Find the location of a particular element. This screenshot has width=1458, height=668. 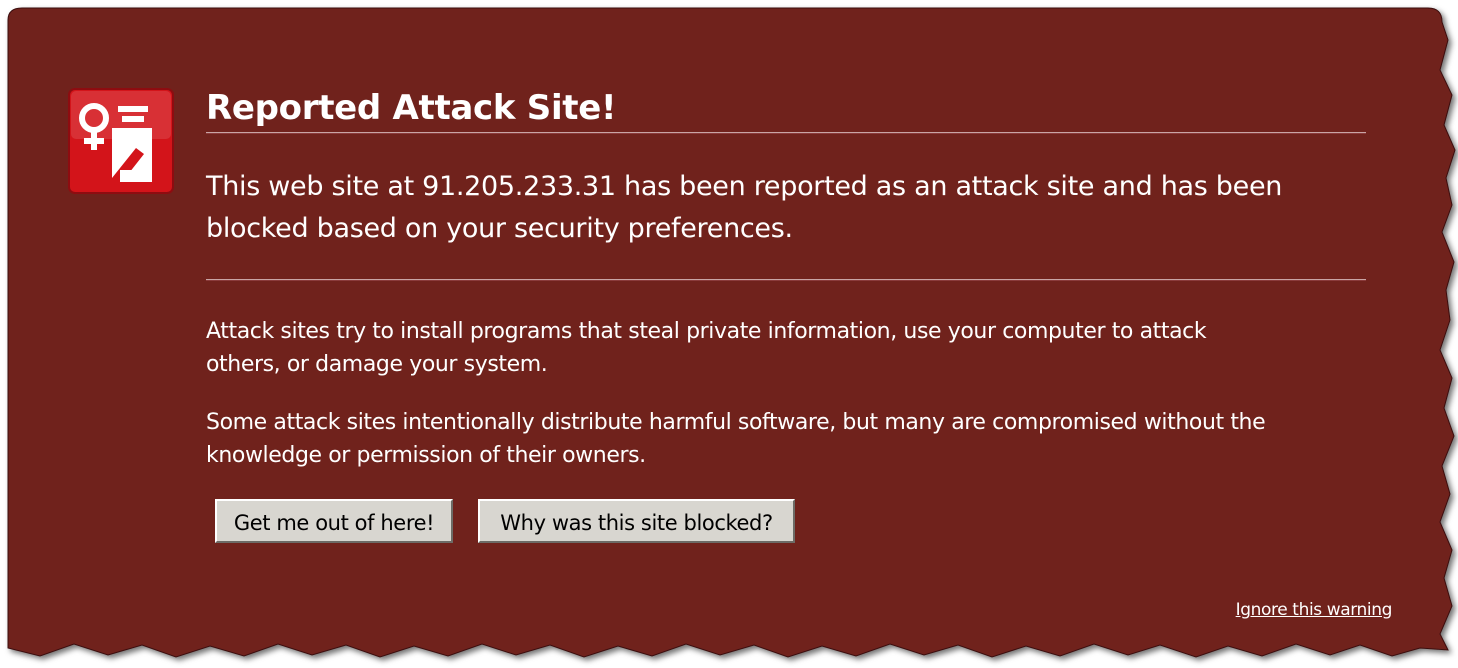

ignore-warning-link: Ignore this warning is located at coordinates (1314, 610).